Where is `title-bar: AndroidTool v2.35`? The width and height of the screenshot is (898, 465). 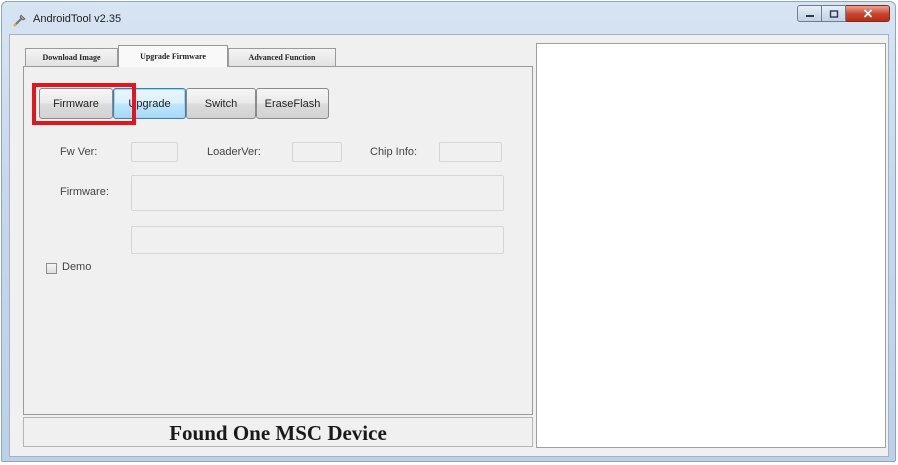
title-bar: AndroidTool v2.35 is located at coordinates (448, 18).